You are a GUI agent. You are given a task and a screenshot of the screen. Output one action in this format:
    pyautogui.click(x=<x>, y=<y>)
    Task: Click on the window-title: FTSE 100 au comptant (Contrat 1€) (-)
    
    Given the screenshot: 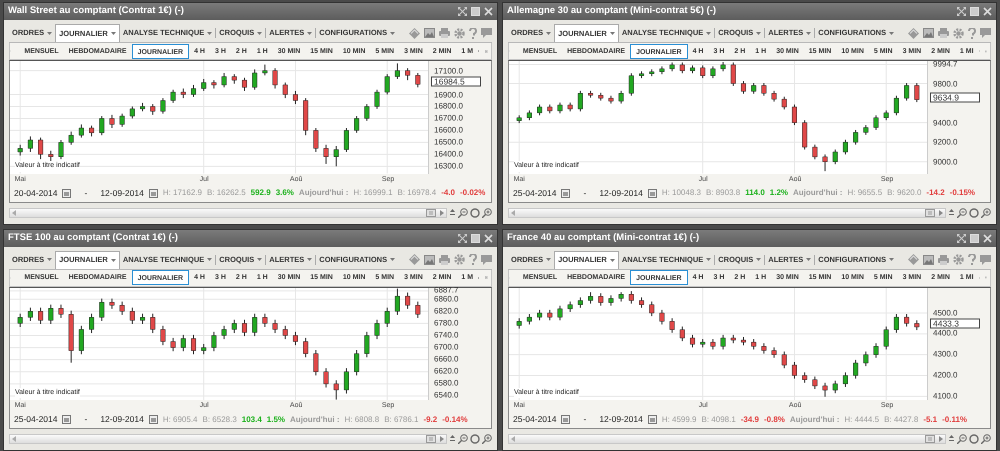 What is the action you would take?
    pyautogui.click(x=93, y=237)
    